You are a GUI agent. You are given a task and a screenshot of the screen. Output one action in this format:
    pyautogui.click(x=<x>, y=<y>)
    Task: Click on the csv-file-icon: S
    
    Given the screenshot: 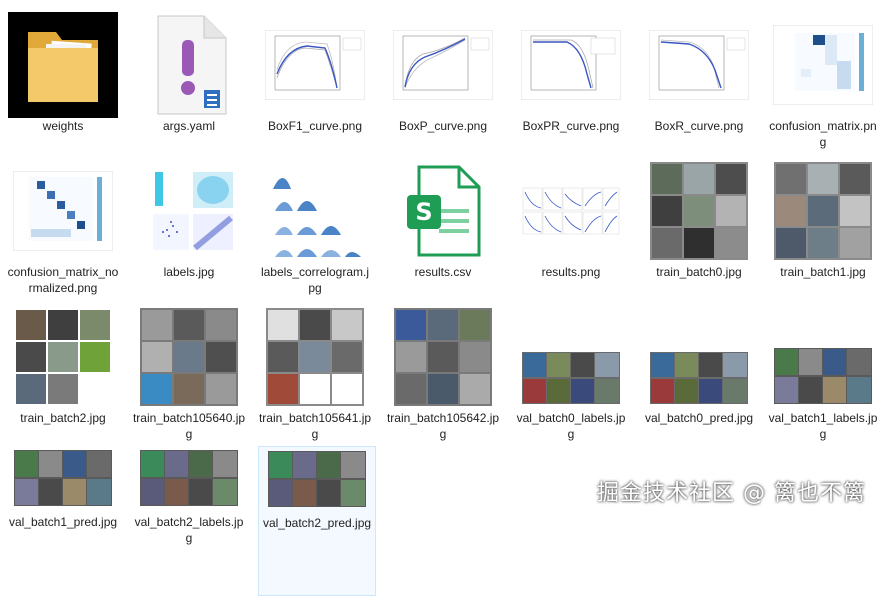 What is the action you would take?
    pyautogui.click(x=443, y=211)
    